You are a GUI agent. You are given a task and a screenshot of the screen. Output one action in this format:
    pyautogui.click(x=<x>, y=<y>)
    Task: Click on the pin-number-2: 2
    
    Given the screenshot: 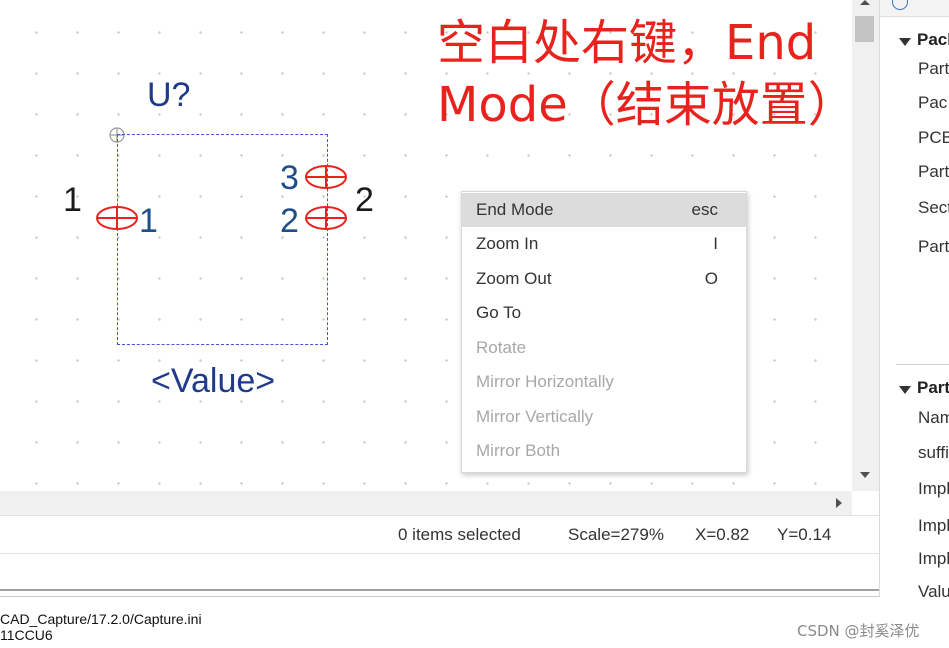 What is the action you would take?
    pyautogui.click(x=364, y=200)
    